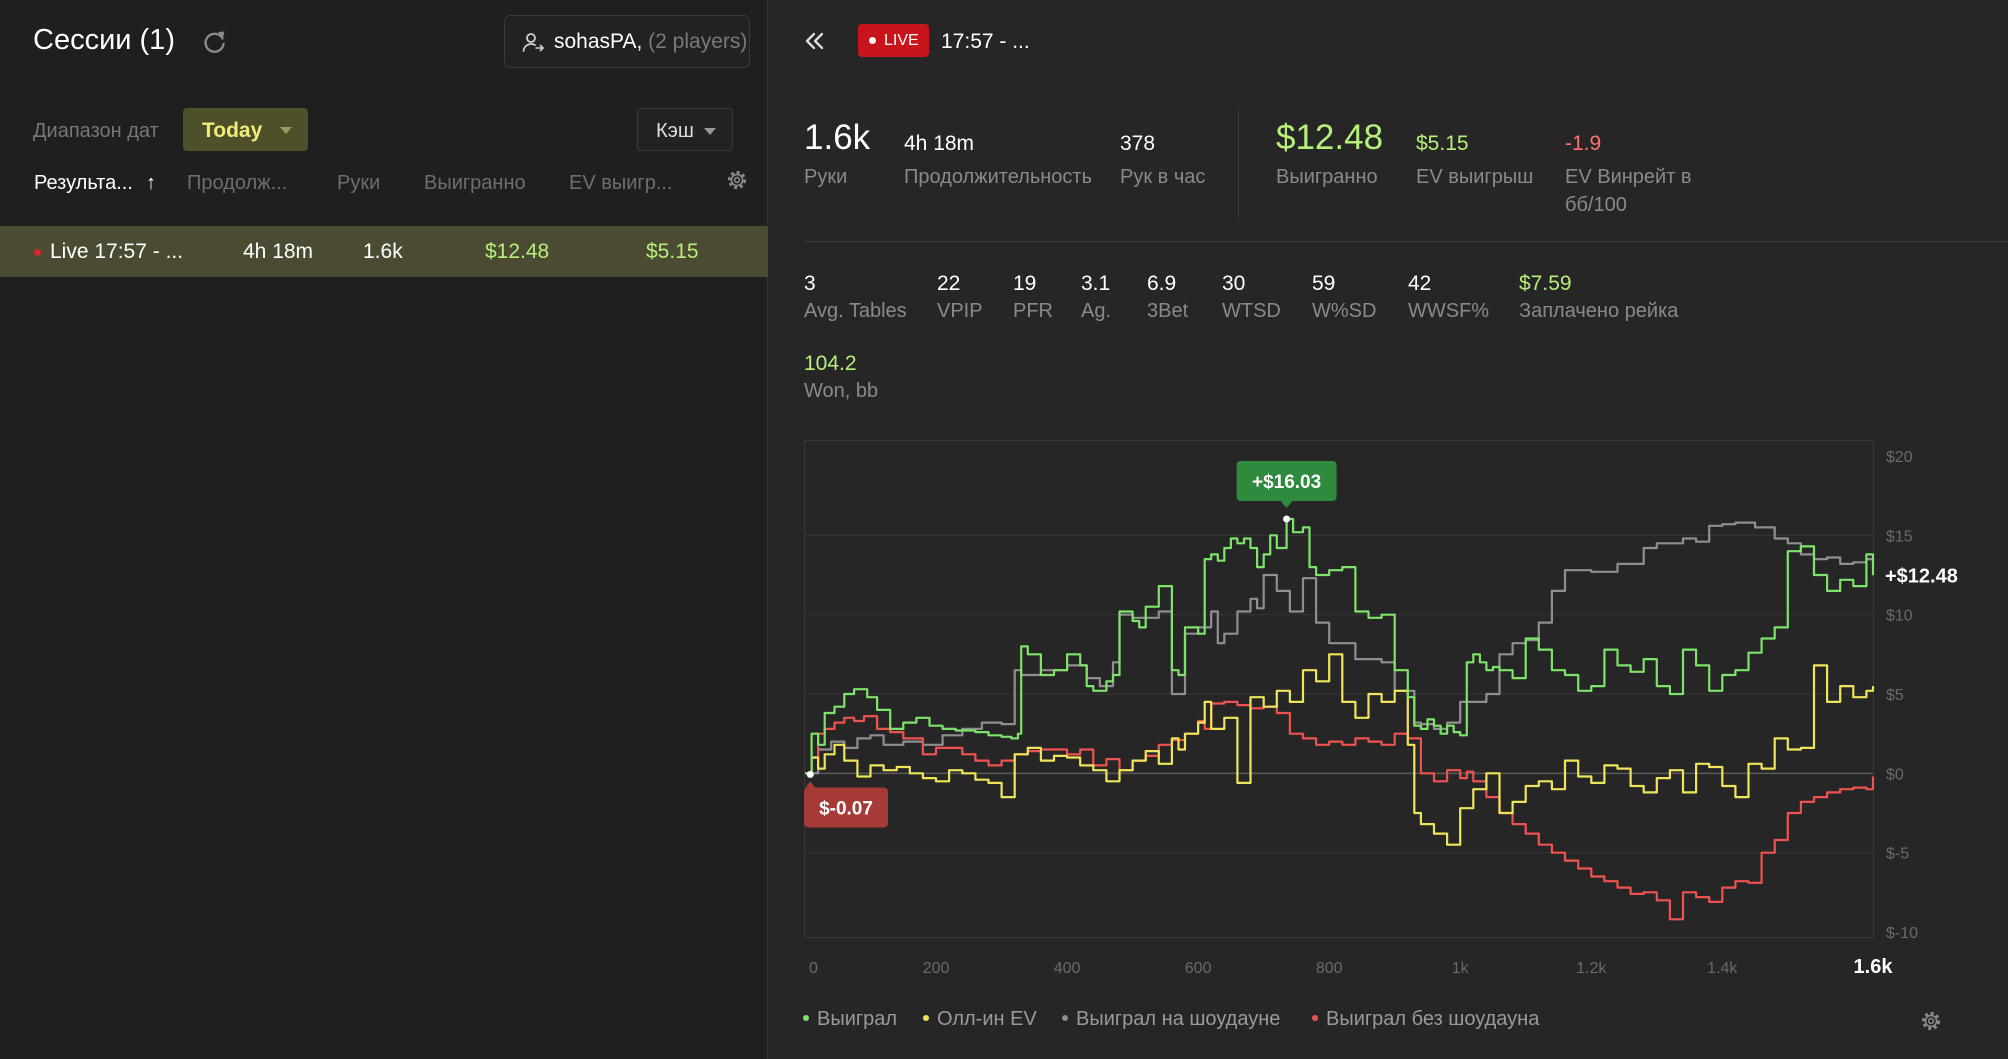  What do you see at coordinates (1198, 968) in the screenshot?
I see `x-tick-label: 600` at bounding box center [1198, 968].